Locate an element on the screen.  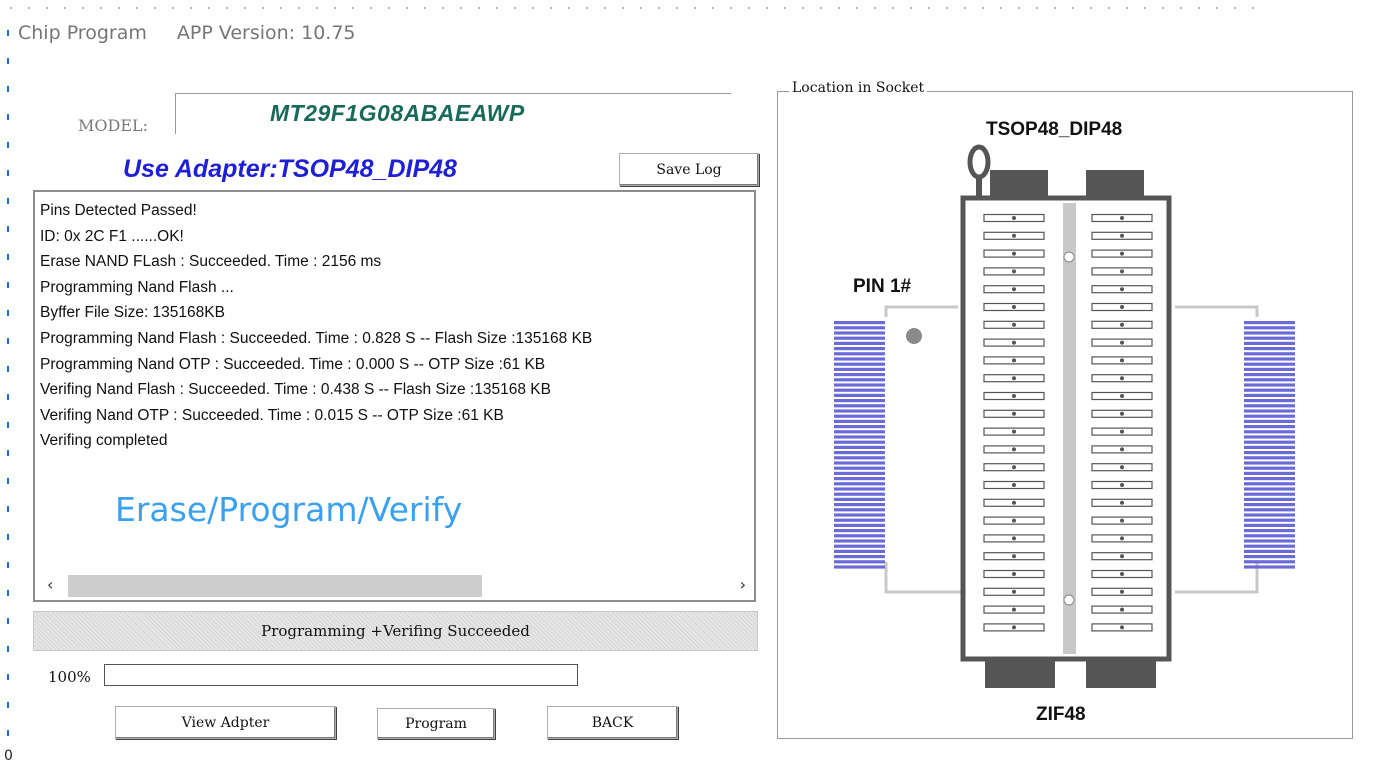
chip-pins-right is located at coordinates (1269, 445).